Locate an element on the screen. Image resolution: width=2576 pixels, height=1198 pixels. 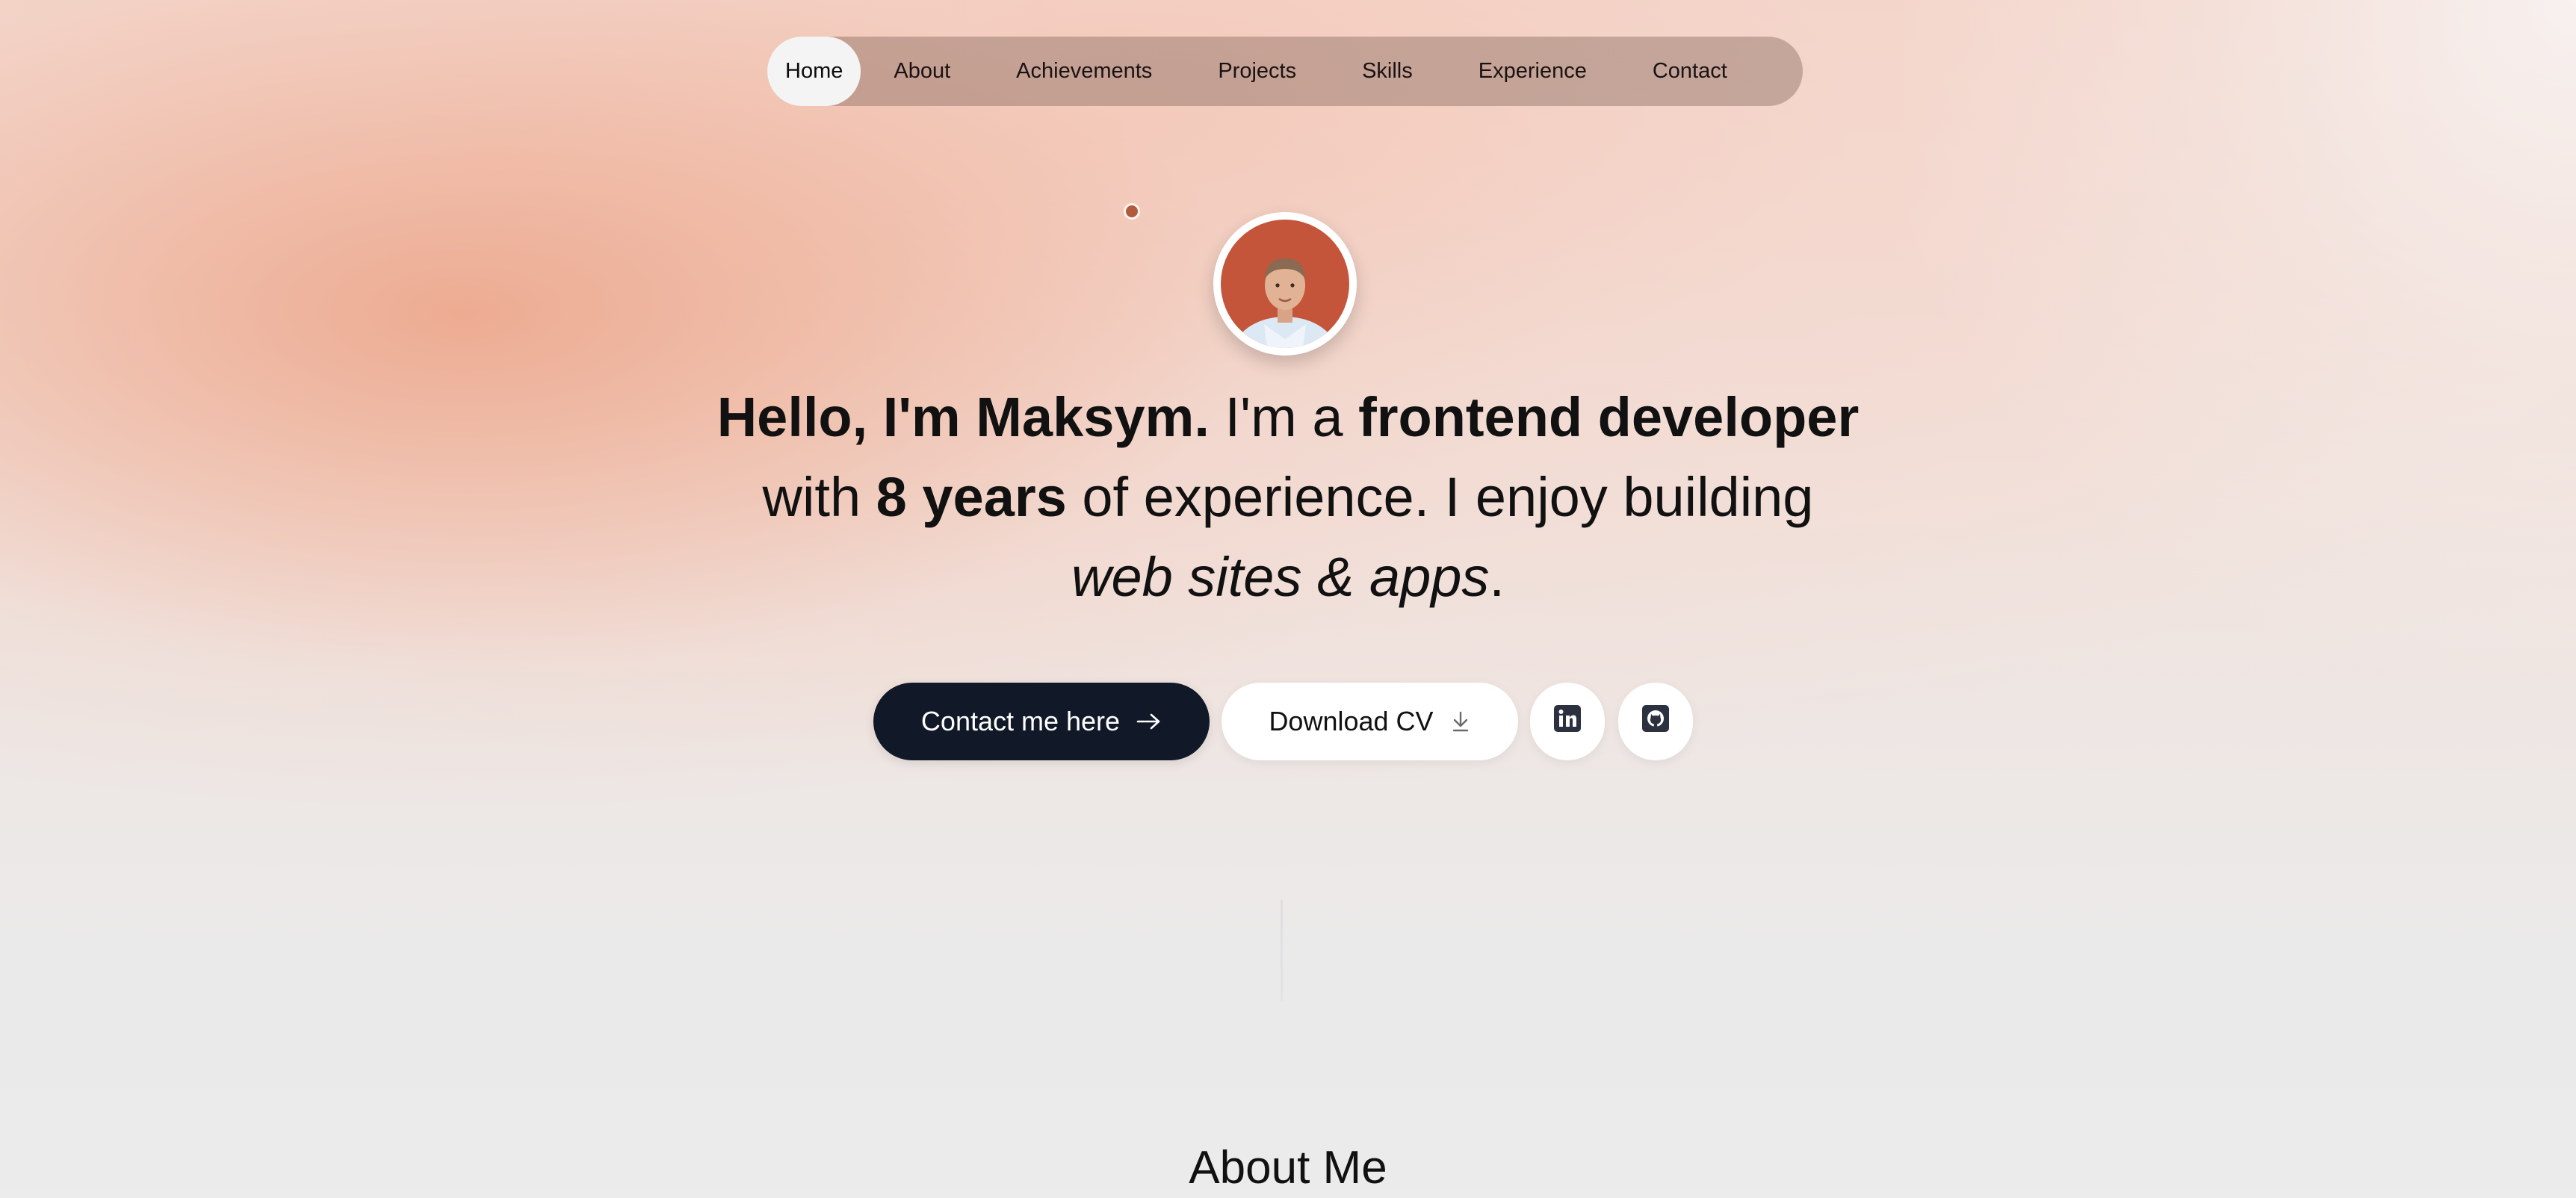
hero-greeting: Hello, I'm Maksym. is located at coordinates (963, 417).